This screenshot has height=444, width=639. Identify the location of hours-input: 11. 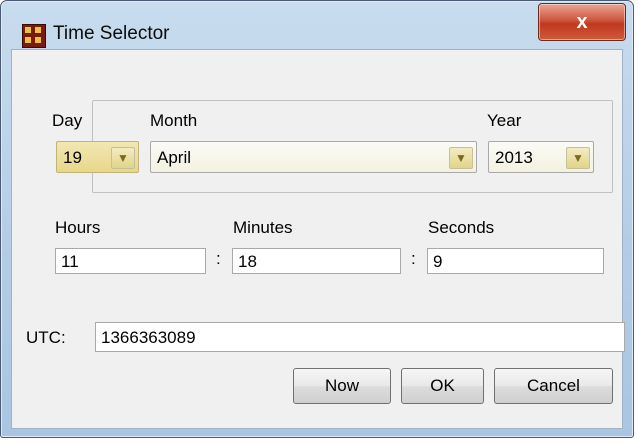
(130, 261).